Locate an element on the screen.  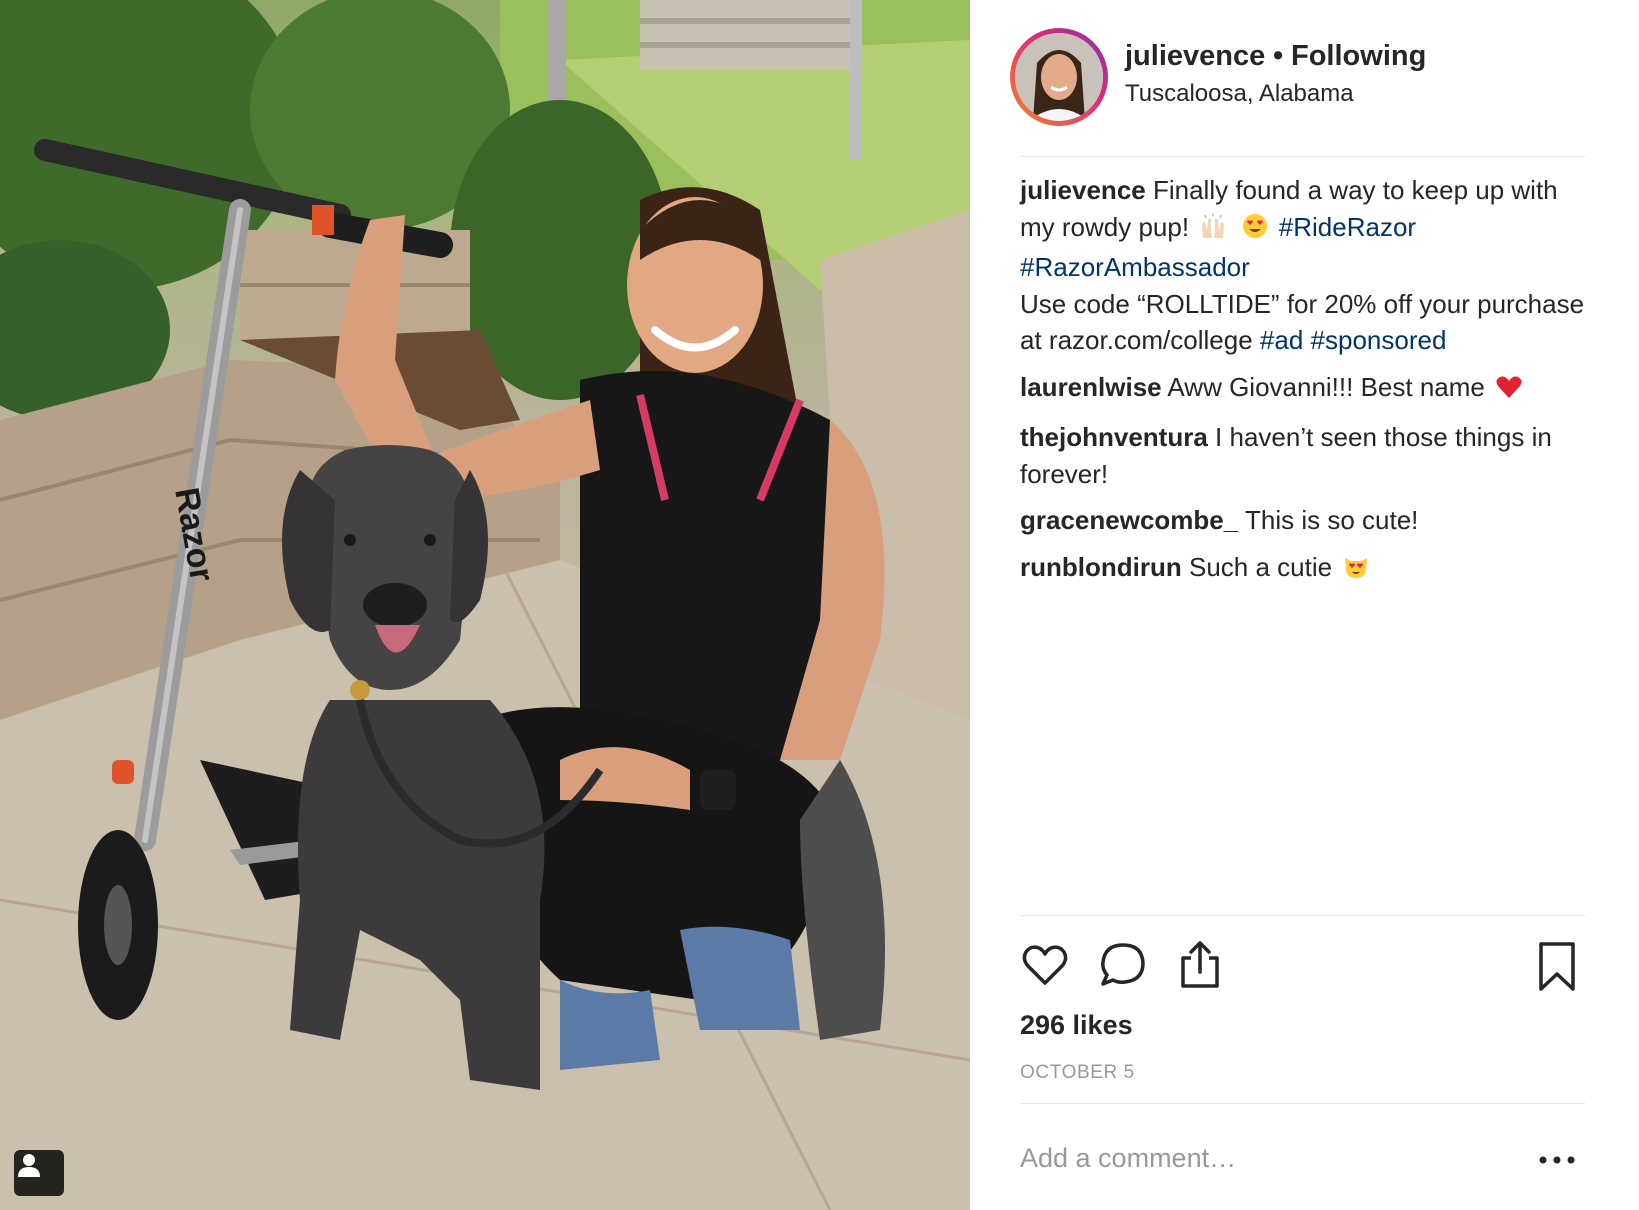
post-author-username: julievence is located at coordinates (1195, 56).